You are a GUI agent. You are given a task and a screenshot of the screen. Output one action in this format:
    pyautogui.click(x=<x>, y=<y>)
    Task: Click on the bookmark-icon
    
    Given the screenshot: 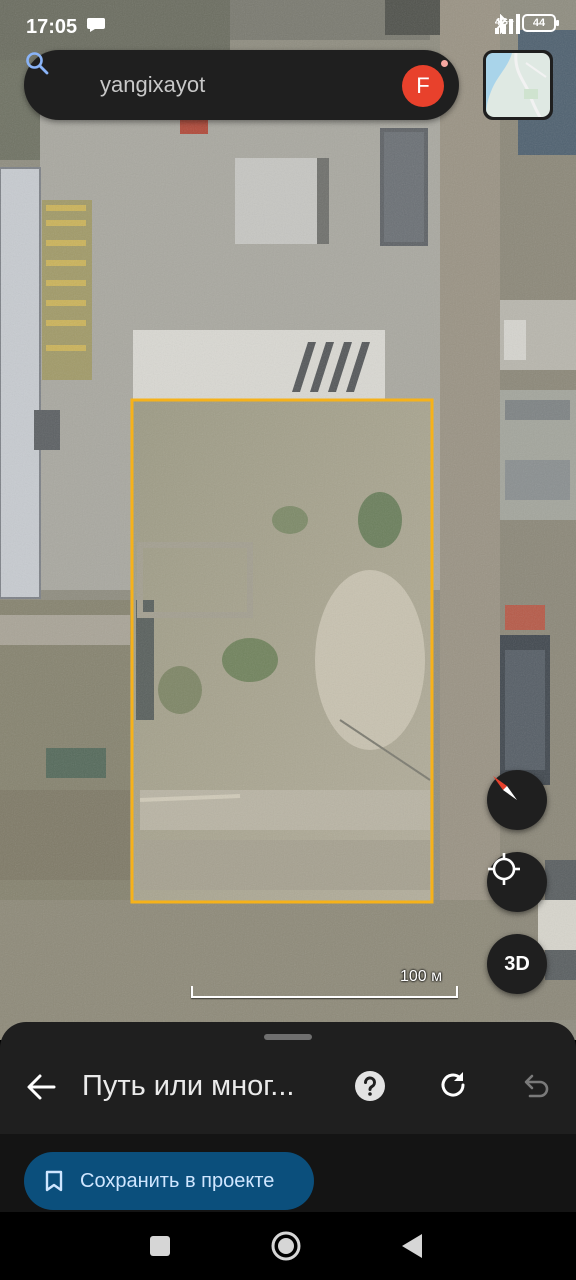 What is the action you would take?
    pyautogui.click(x=54, y=1181)
    